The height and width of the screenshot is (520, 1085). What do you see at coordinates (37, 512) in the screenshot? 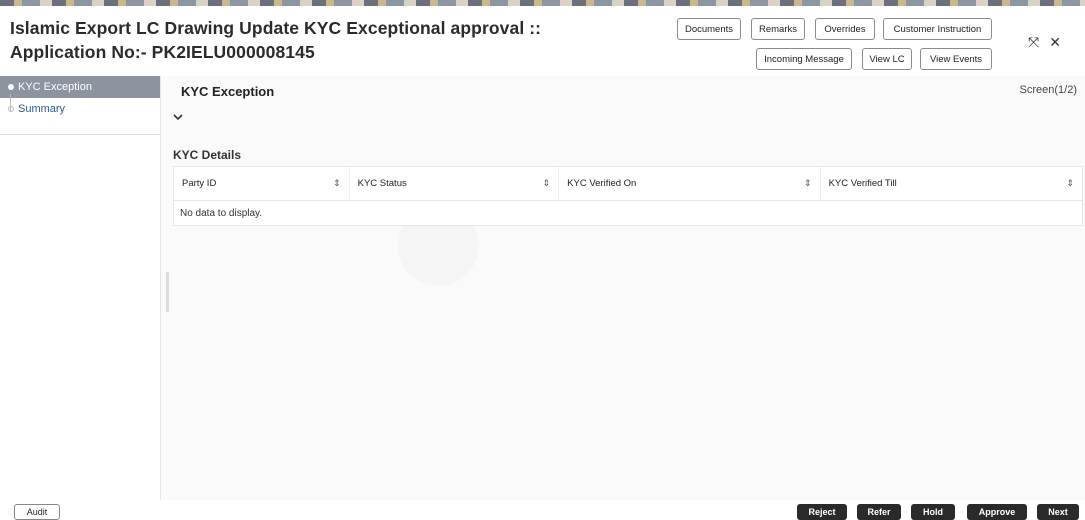
I see `audit-button: Audit` at bounding box center [37, 512].